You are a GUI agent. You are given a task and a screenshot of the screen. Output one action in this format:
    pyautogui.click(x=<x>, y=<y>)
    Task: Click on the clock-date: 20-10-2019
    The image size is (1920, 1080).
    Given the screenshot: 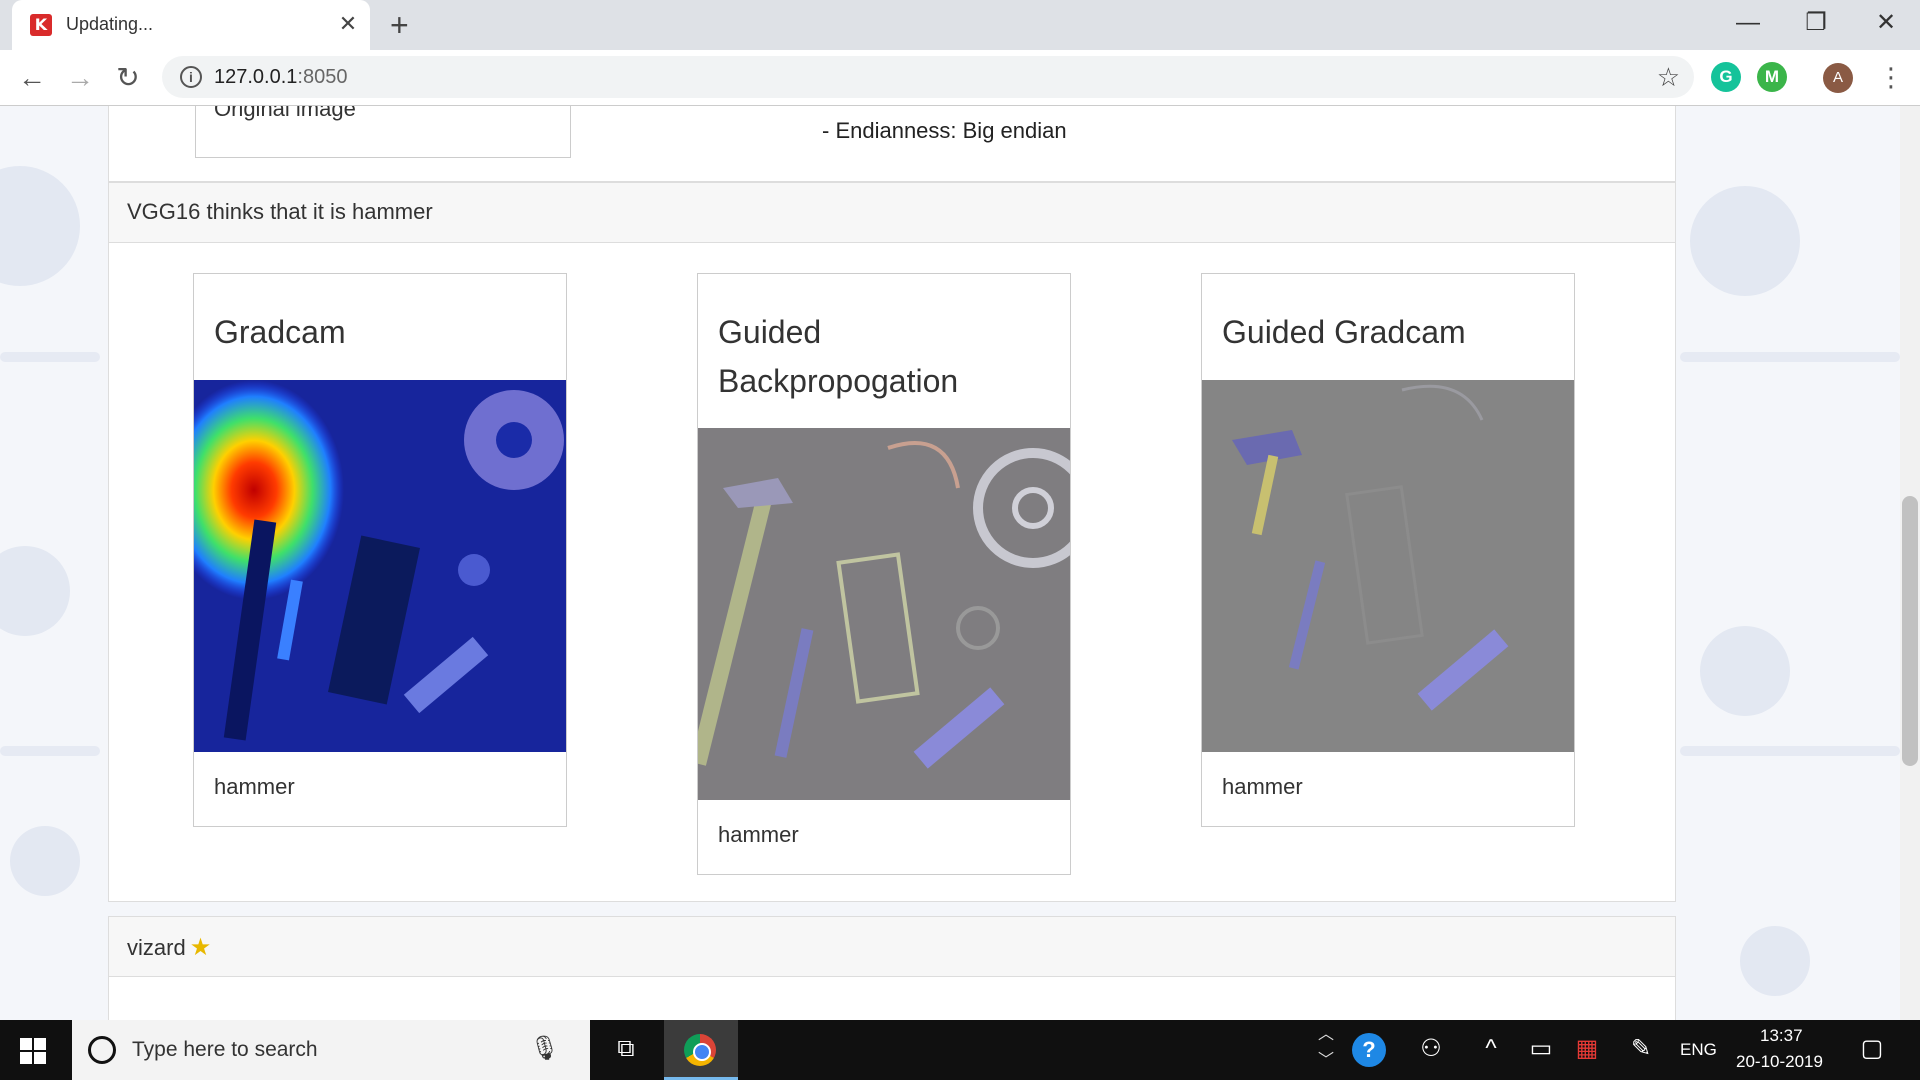 What is the action you would take?
    pyautogui.click(x=1779, y=1062)
    